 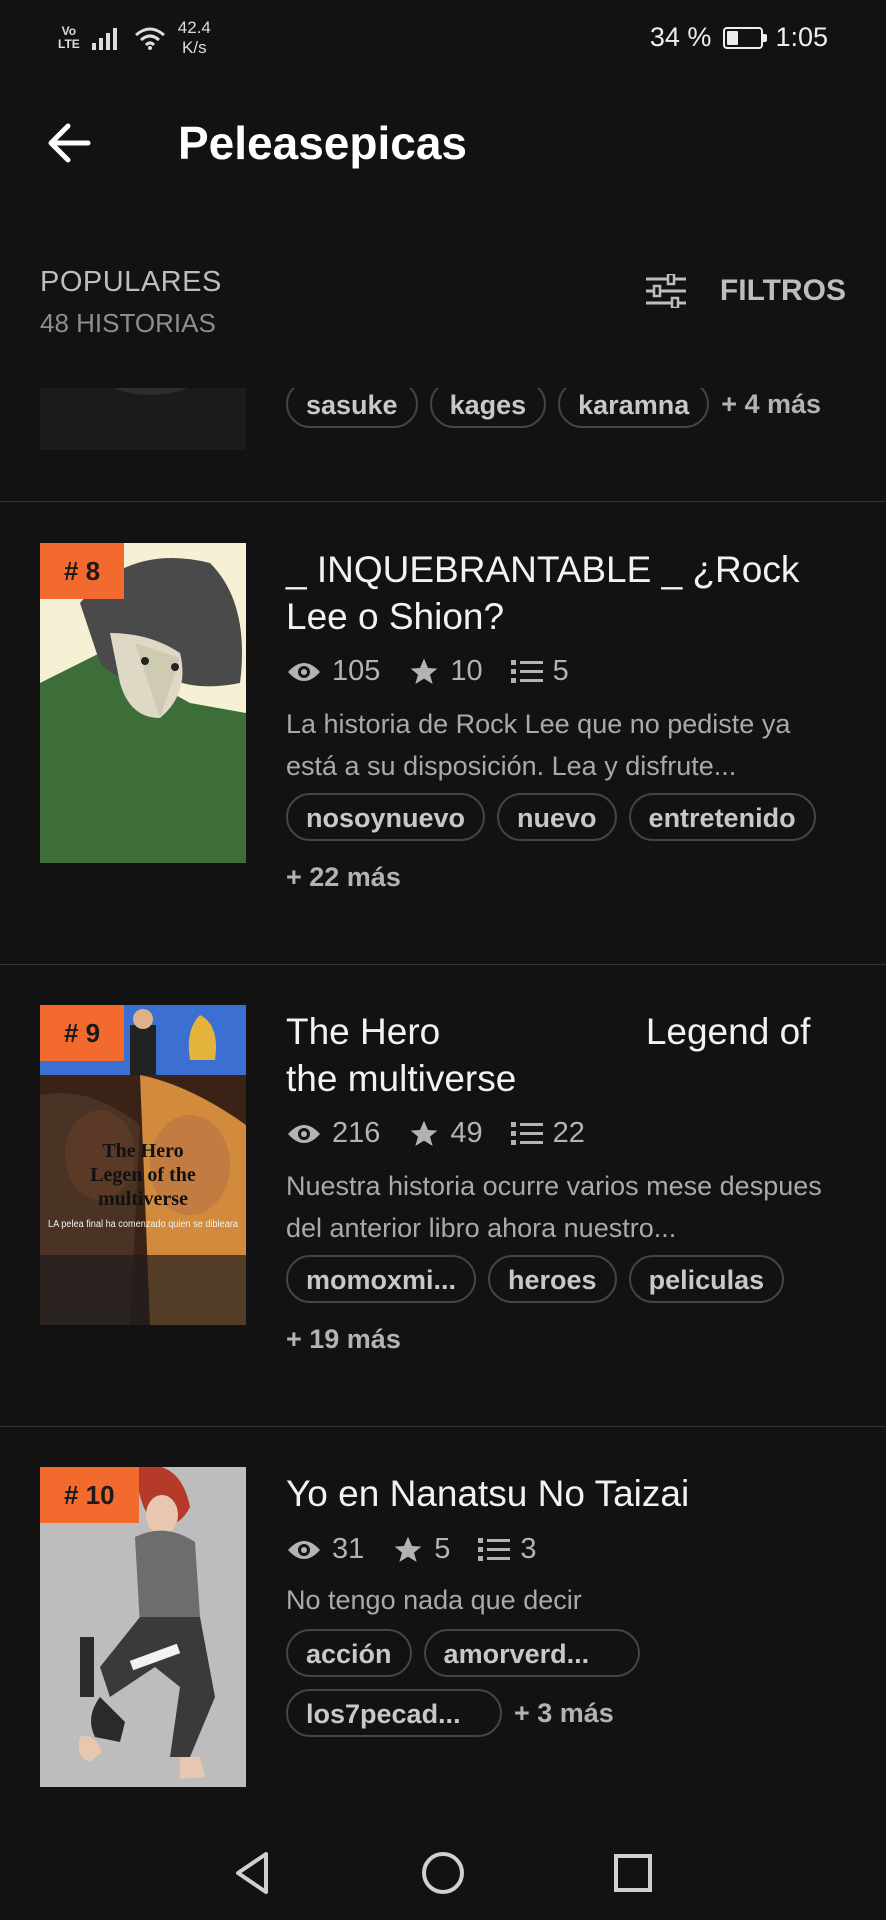 I want to click on signal-icon, so click(x=104, y=39).